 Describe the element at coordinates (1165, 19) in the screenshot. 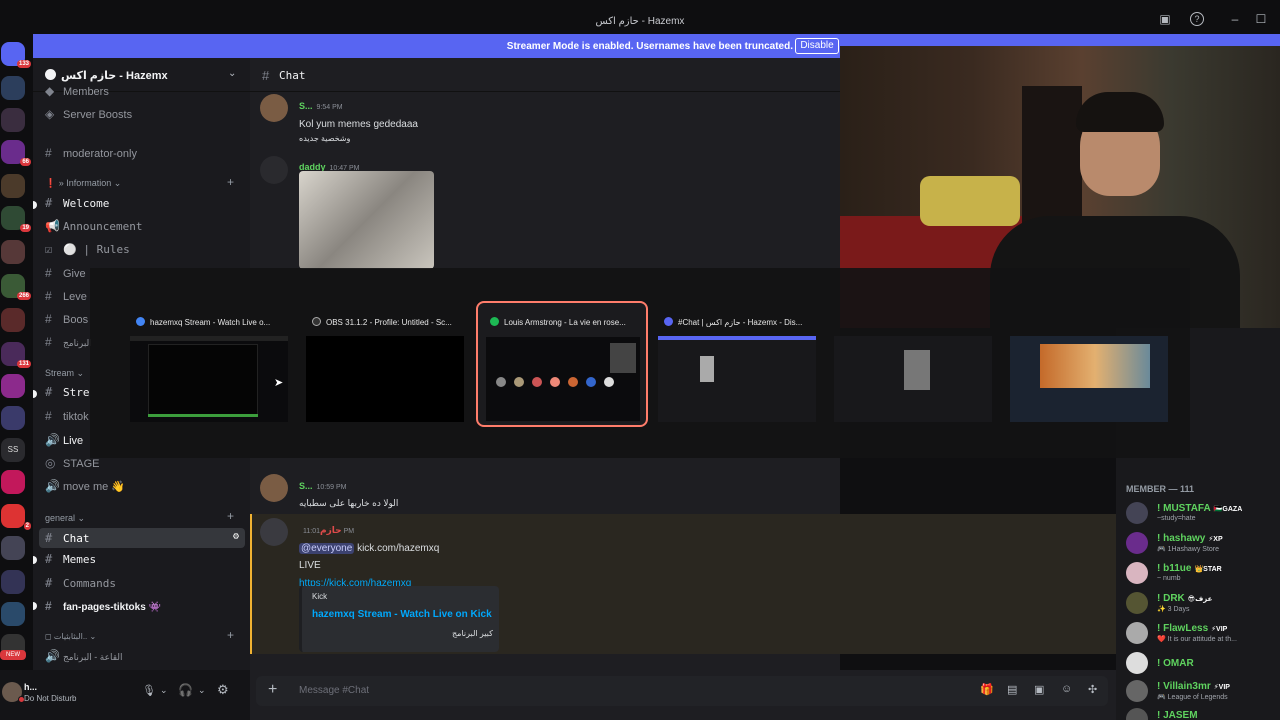

I see `inbox-icon: ▣` at that location.